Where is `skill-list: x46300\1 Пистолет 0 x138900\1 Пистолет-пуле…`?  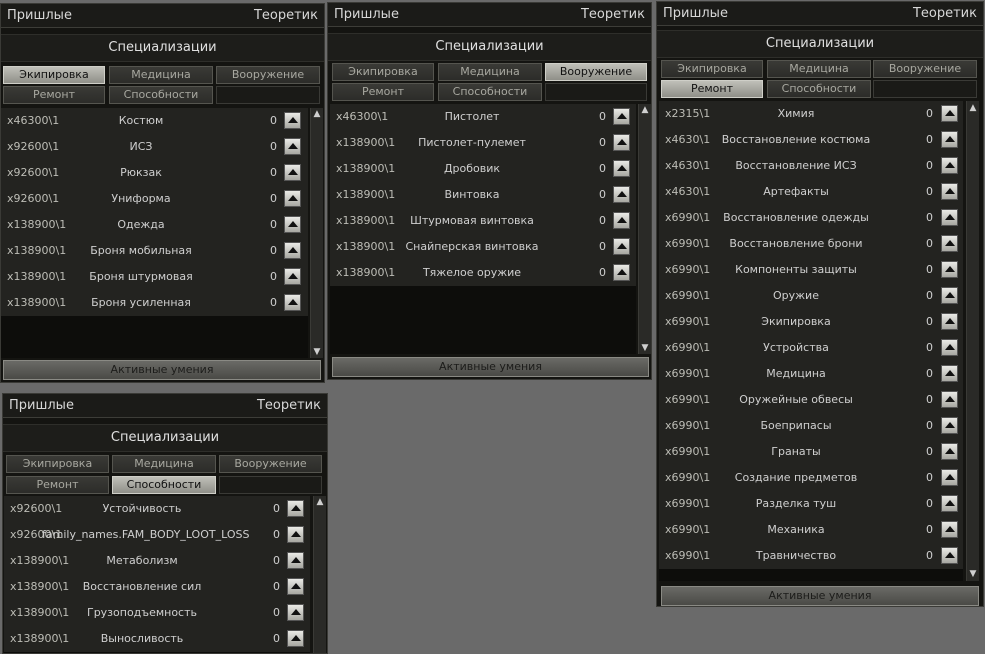
skill-list: x46300\1 Пистолет 0 x138900\1 Пистолет-пуле… is located at coordinates (483, 229).